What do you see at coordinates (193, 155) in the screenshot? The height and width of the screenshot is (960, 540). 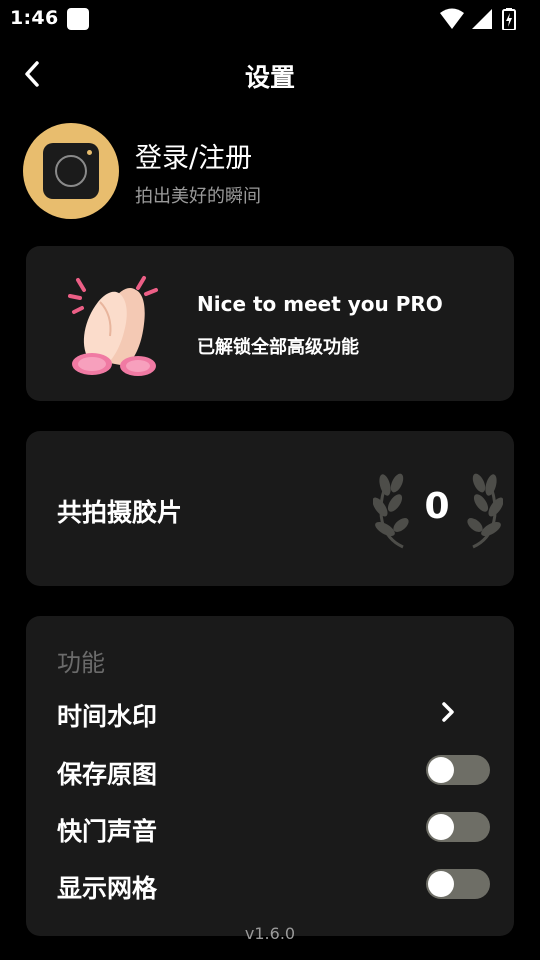 I see `login-register-link: 登录/注册` at bounding box center [193, 155].